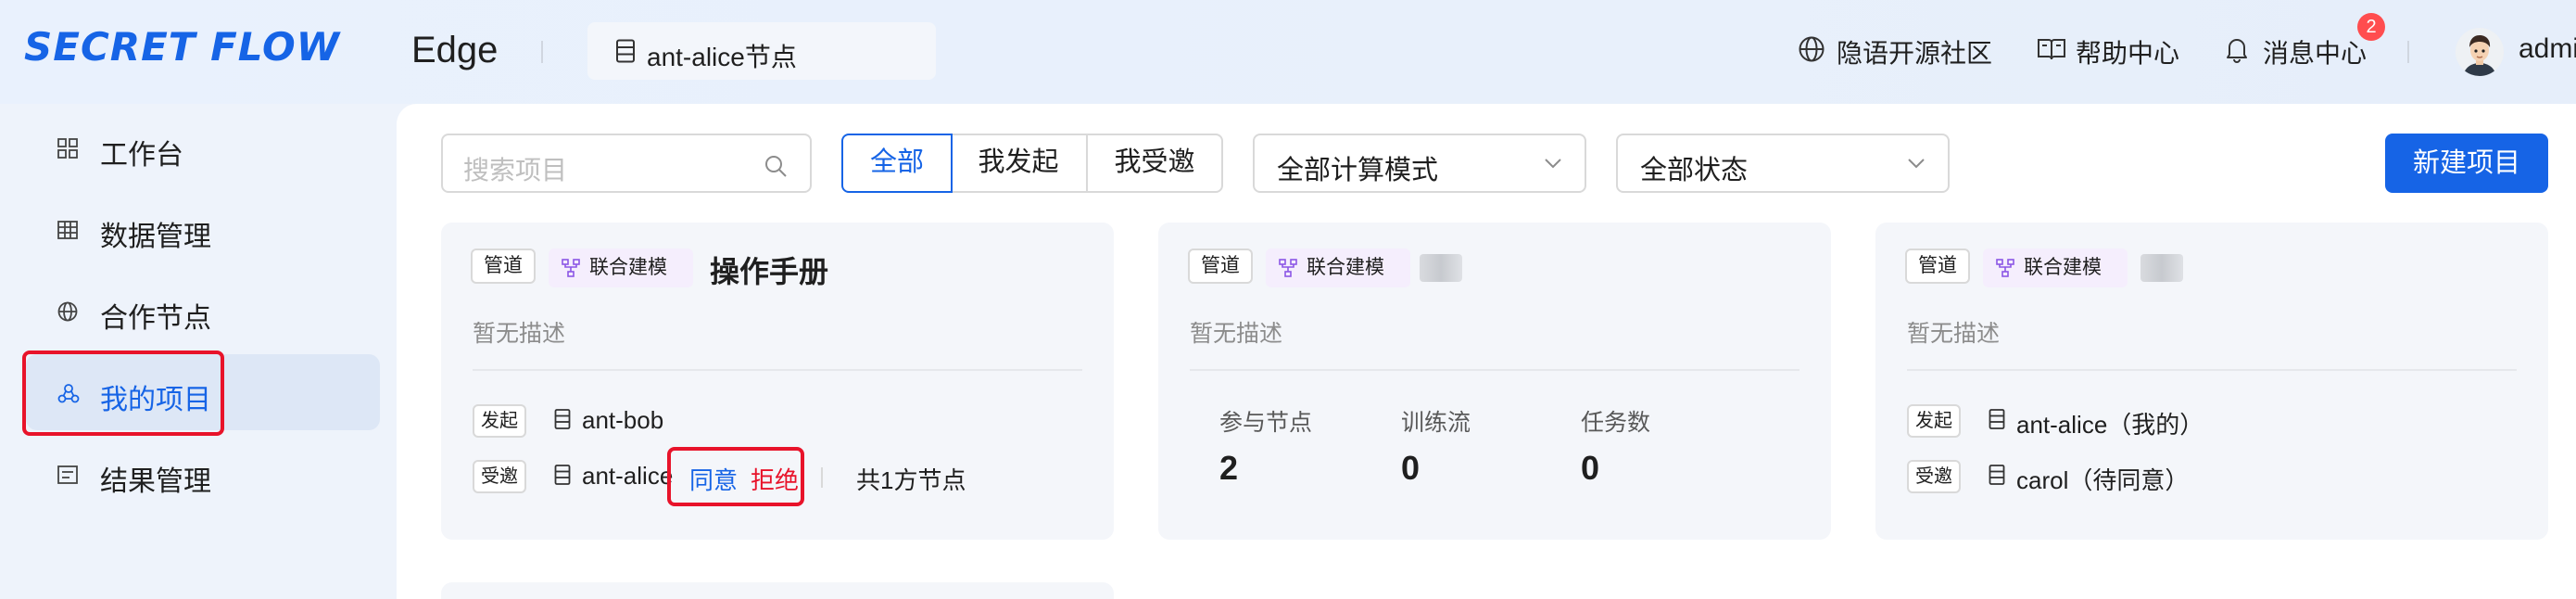 This screenshot has width=2576, height=599. What do you see at coordinates (203, 147) in the screenshot?
I see `sidebar-item-workbench: 工作台` at bounding box center [203, 147].